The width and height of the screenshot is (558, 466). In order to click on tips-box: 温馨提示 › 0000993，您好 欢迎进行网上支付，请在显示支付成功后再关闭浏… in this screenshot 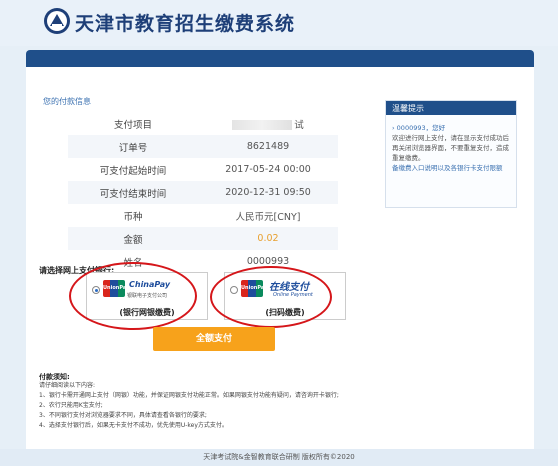, I will do `click(451, 154)`.